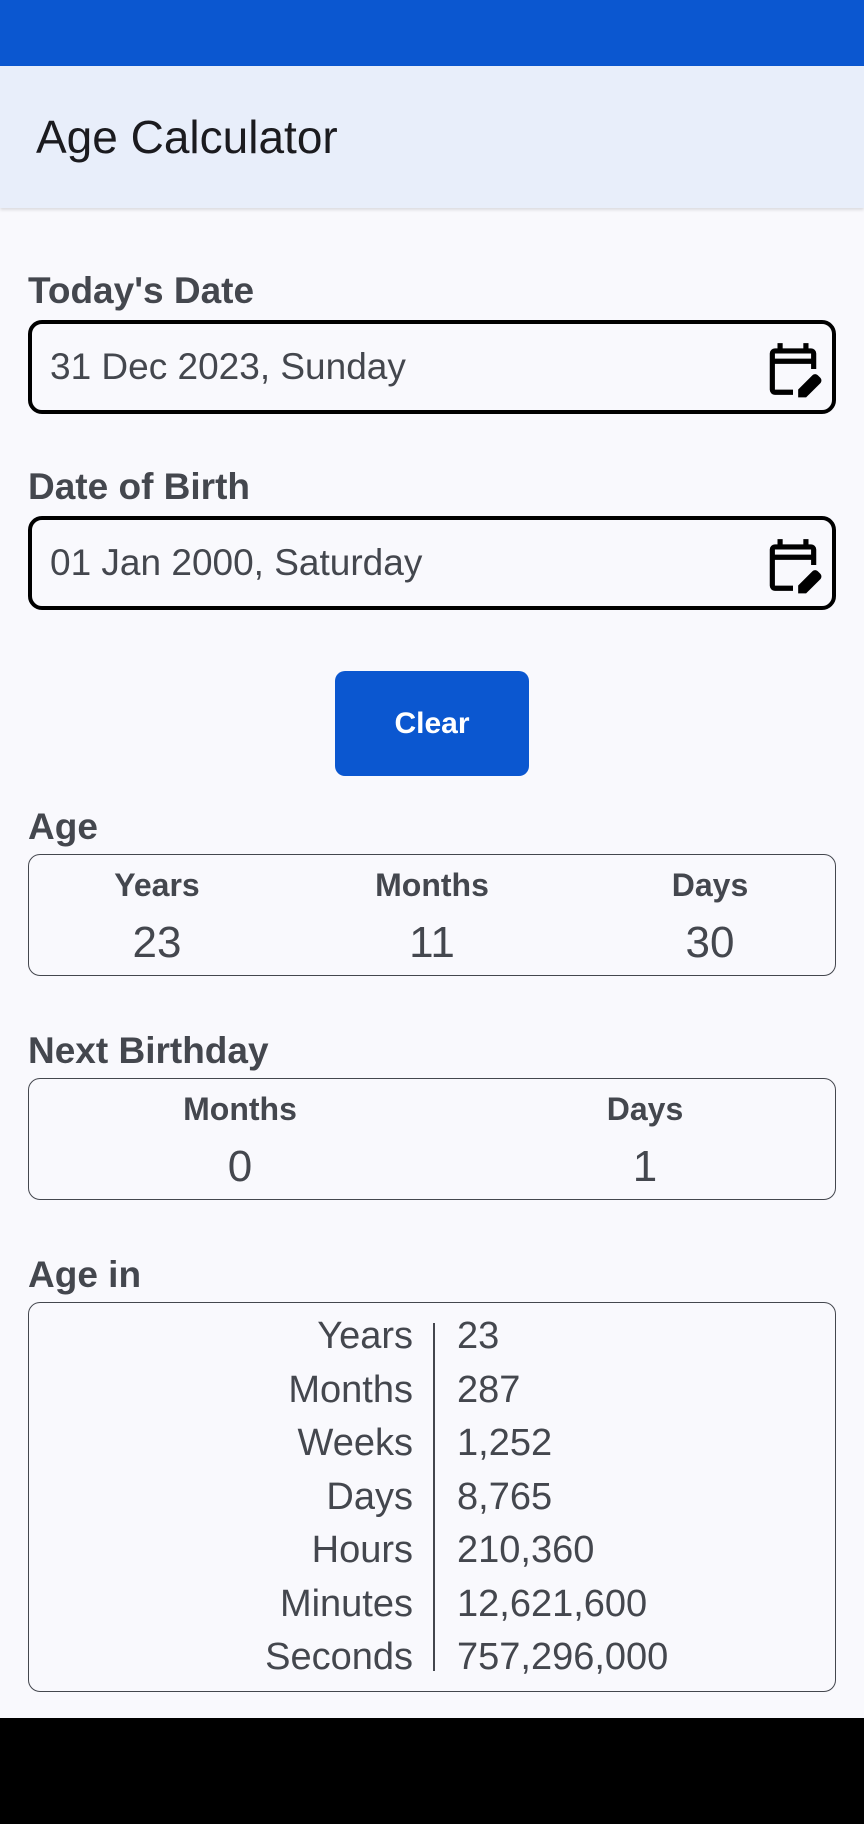 This screenshot has width=864, height=1824. Describe the element at coordinates (346, 1604) in the screenshot. I see `age-in-unit: Minutes` at that location.